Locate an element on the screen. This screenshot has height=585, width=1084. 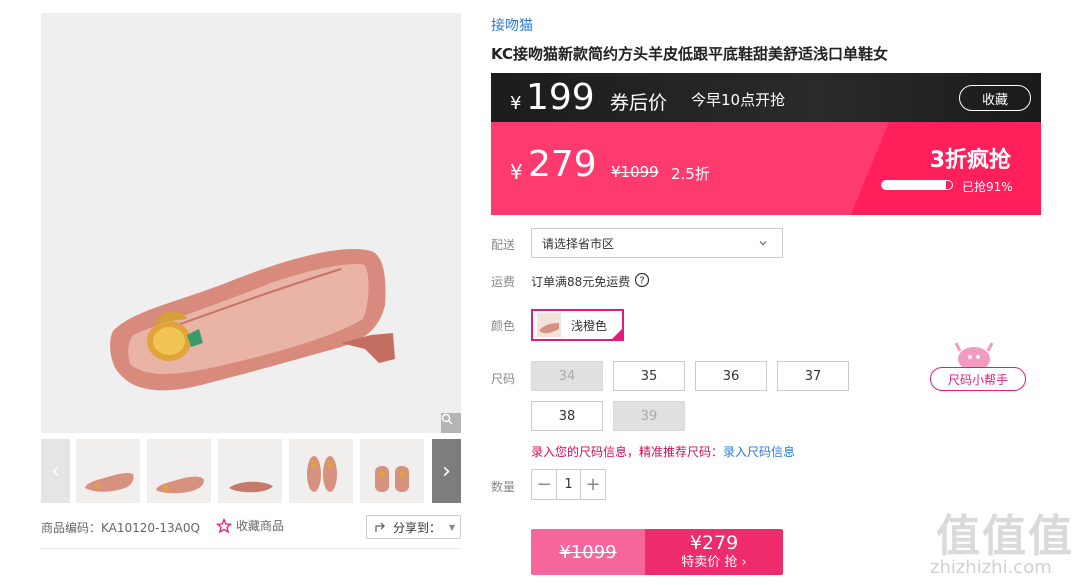
product-title: KC接吻猫新款简约方头羊皮低跟平底鞋甜美舒适浅口单鞋女 is located at coordinates (689, 54).